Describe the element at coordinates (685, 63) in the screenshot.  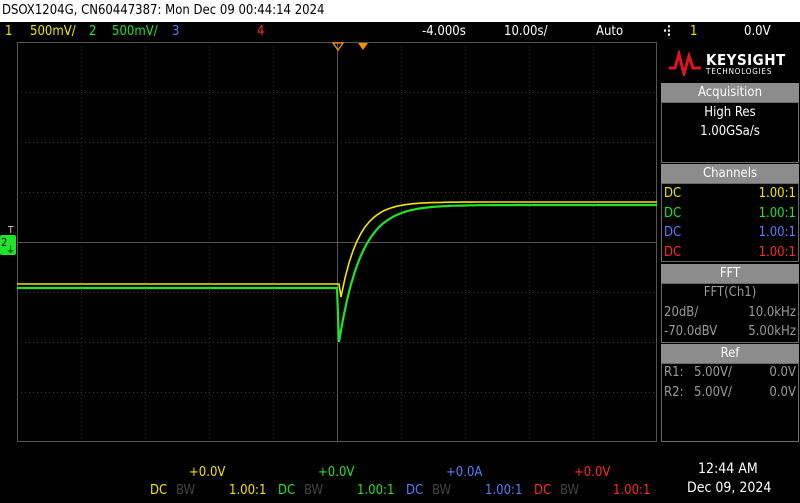
I see `keysight-wave-icon` at that location.